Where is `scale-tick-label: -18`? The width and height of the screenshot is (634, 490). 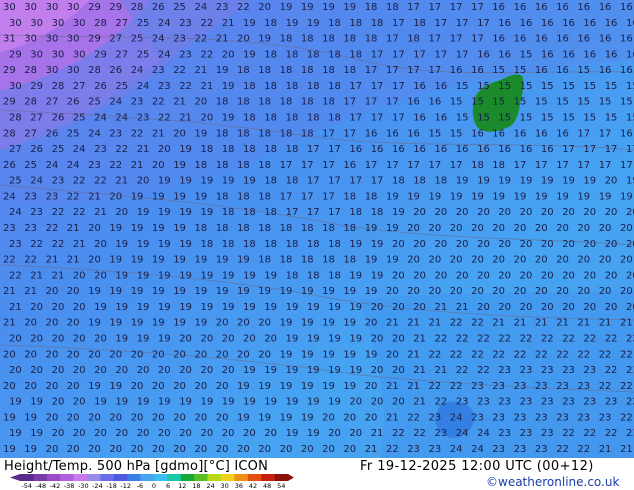 scale-tick-label: -18 is located at coordinates (111, 486).